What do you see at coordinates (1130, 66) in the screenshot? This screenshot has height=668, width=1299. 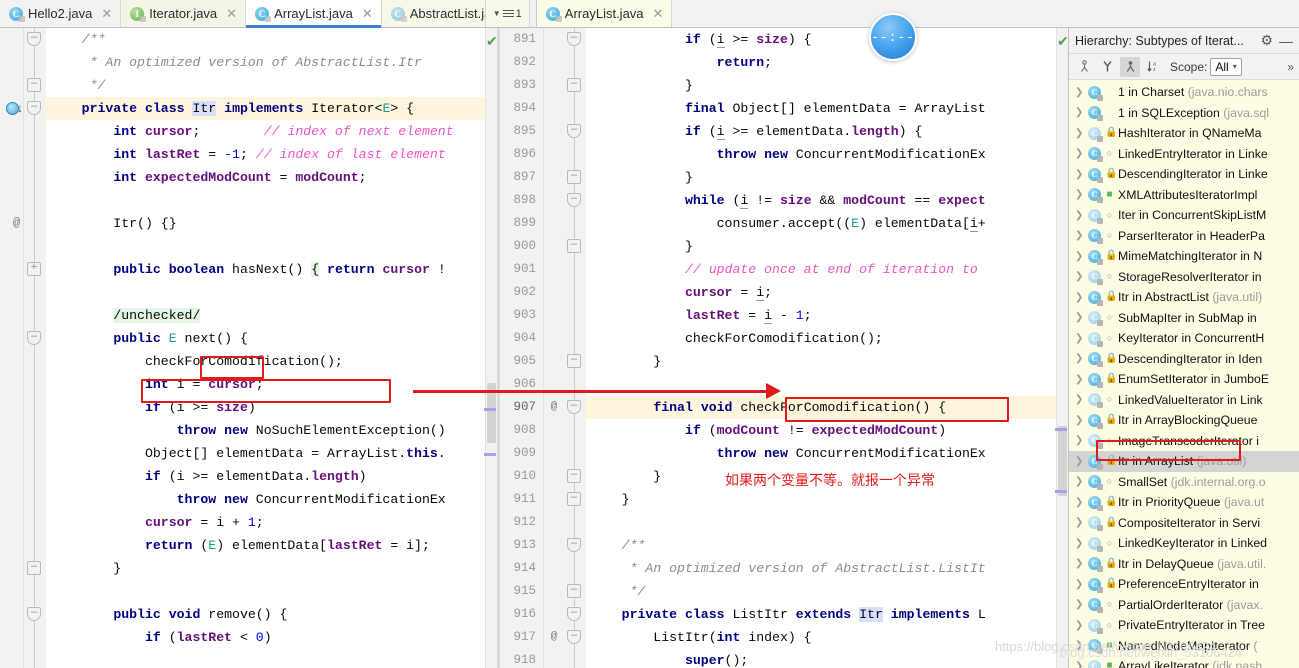 I see `class-hierarchy-icon` at bounding box center [1130, 66].